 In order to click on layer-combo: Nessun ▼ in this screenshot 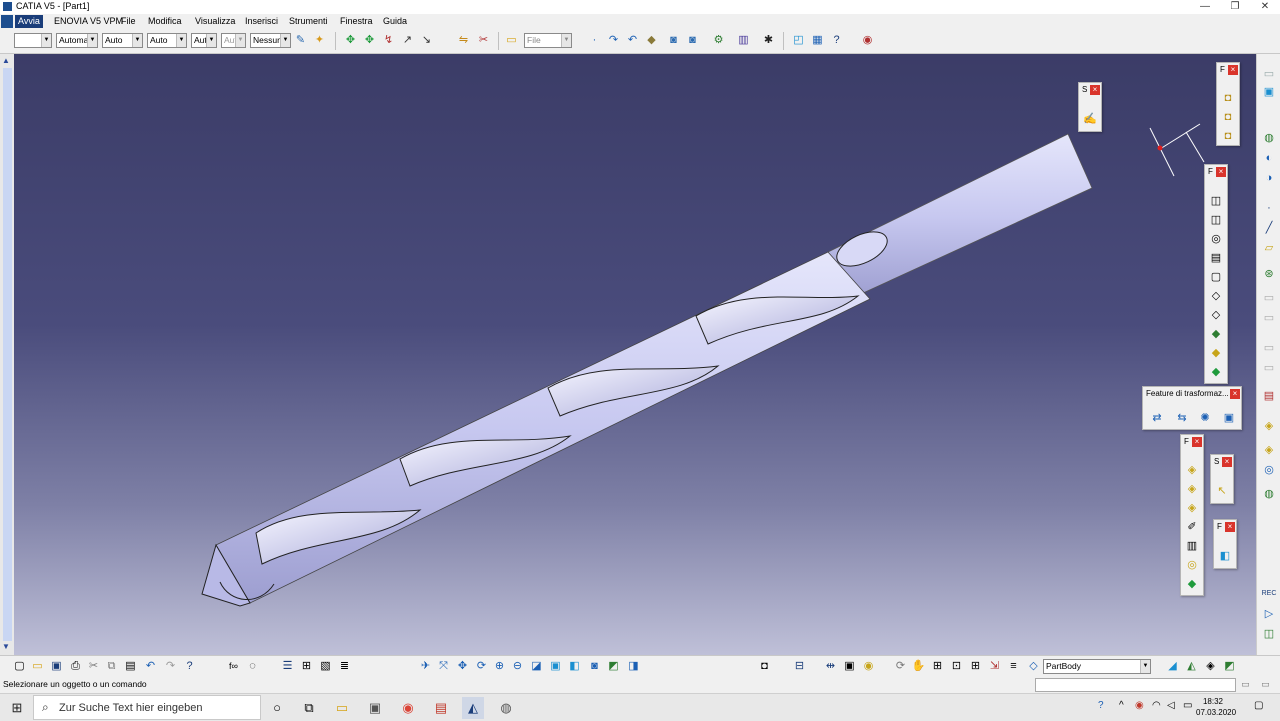, I will do `click(270, 40)`.